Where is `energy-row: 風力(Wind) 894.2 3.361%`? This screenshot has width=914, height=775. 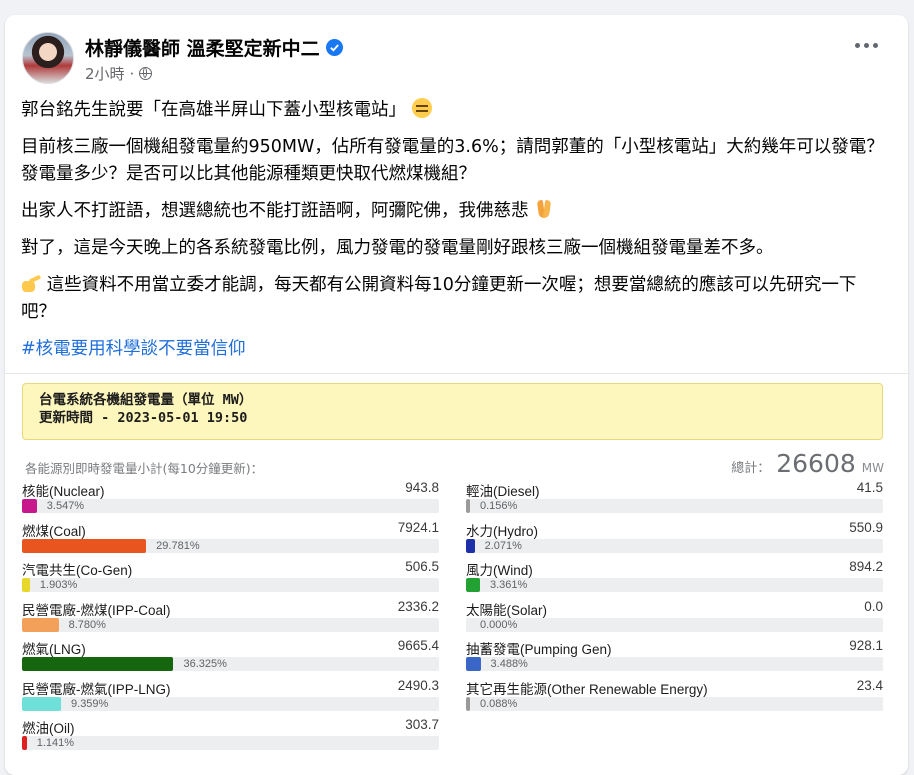
energy-row: 風力(Wind) 894.2 3.361% is located at coordinates (674, 579).